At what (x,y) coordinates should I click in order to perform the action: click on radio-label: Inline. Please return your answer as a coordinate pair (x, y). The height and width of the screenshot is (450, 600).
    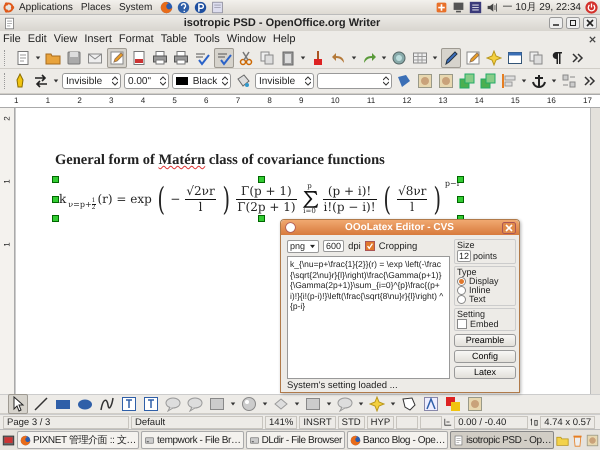
    Looking at the image, I should click on (480, 290).